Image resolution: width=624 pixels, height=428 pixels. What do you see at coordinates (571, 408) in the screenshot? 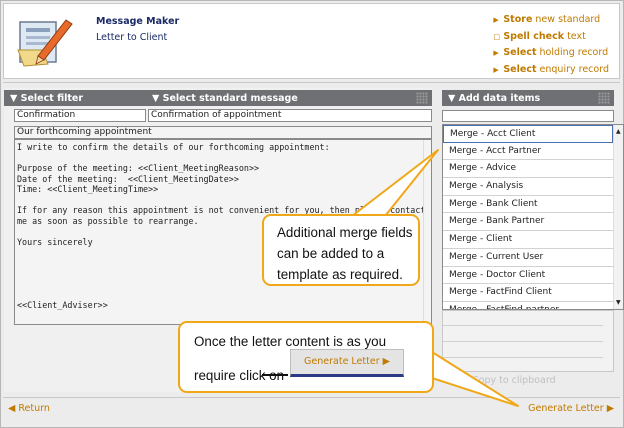
I see `generate-letter-link: Generate Letter ▶` at bounding box center [571, 408].